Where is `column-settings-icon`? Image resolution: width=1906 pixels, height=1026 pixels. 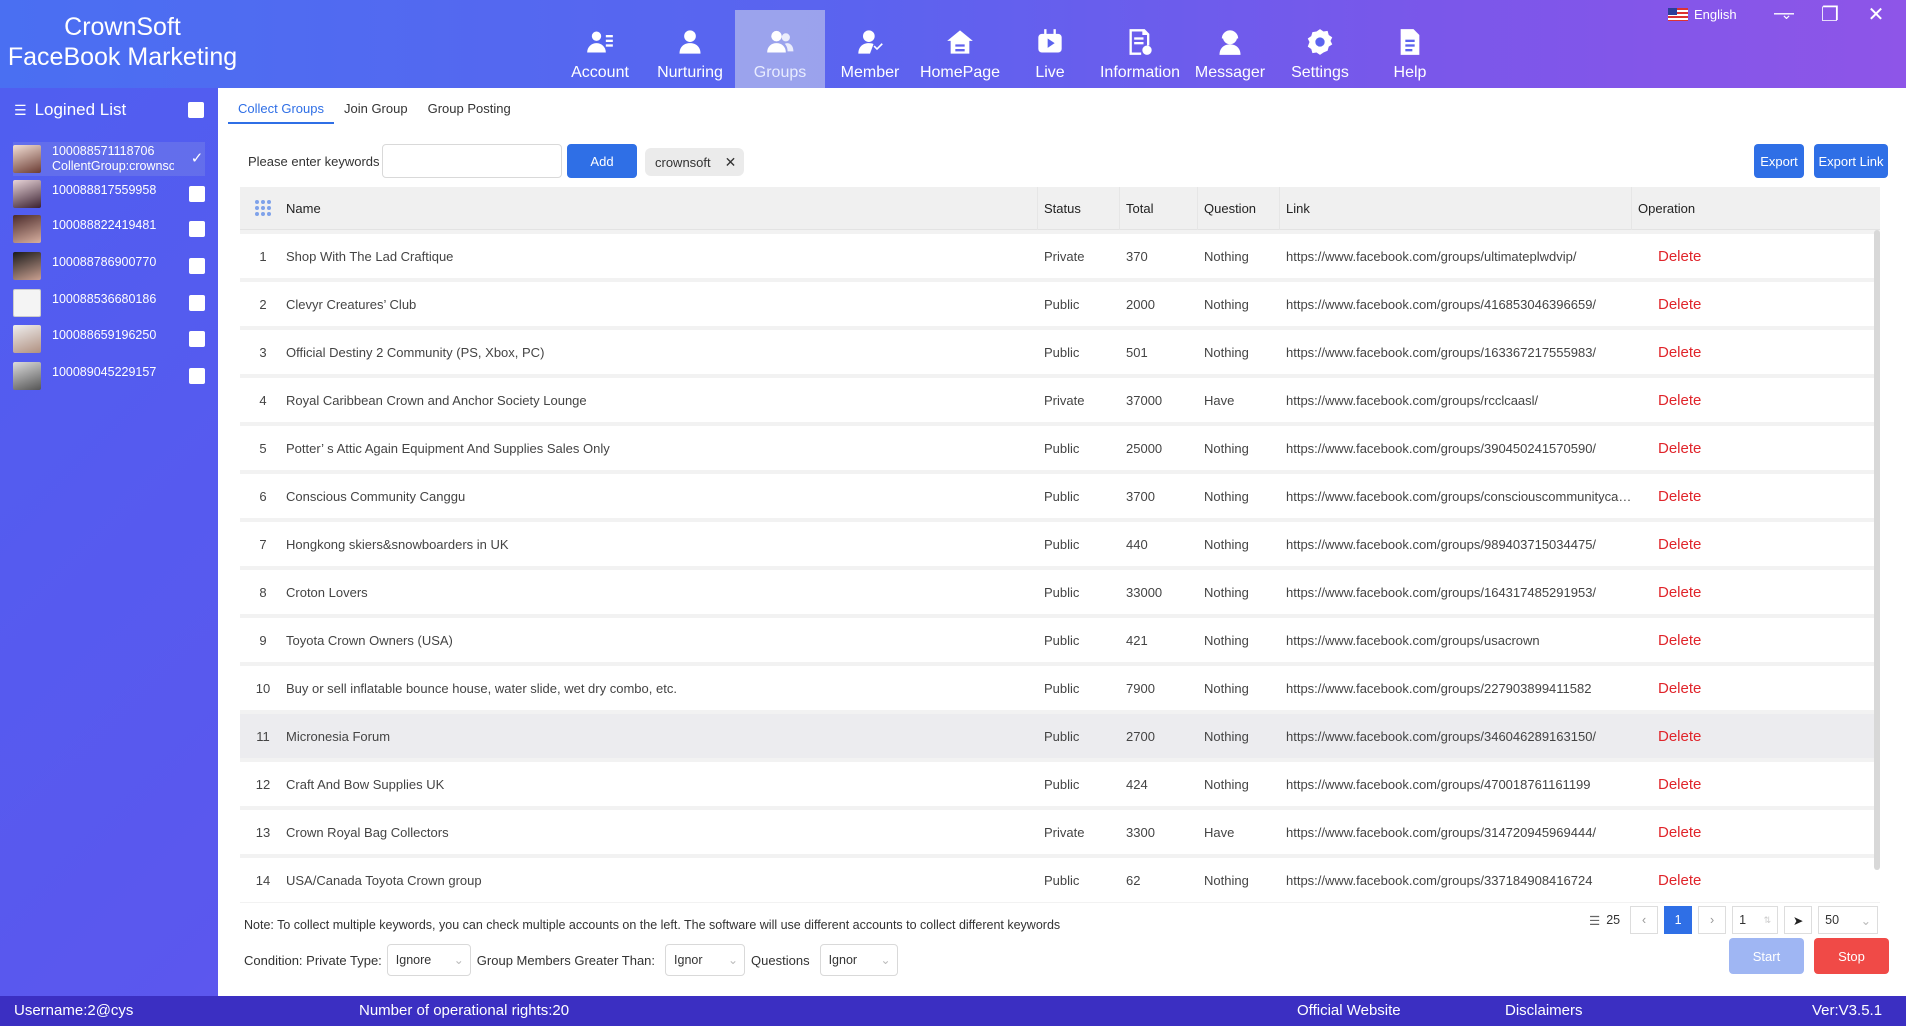 column-settings-icon is located at coordinates (263, 208).